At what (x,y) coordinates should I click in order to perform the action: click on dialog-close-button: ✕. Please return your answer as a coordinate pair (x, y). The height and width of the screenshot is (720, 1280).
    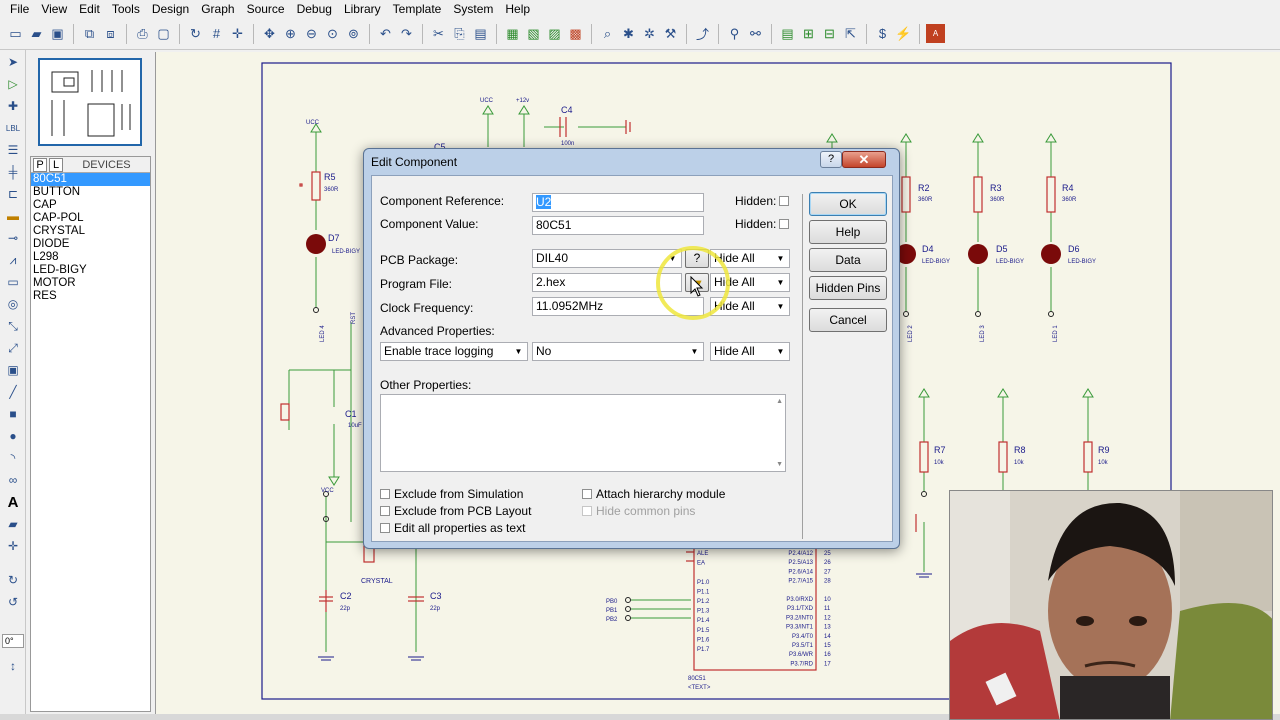
    Looking at the image, I should click on (864, 159).